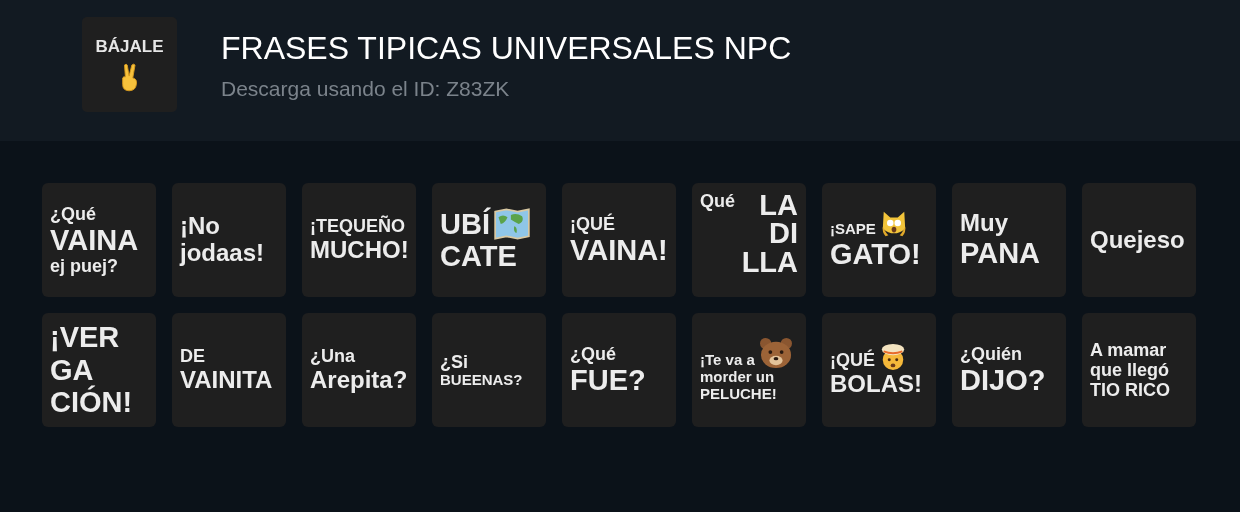 Image resolution: width=1240 pixels, height=512 pixels. I want to click on sticker: ¡VER GA CIÓN!, so click(99, 370).